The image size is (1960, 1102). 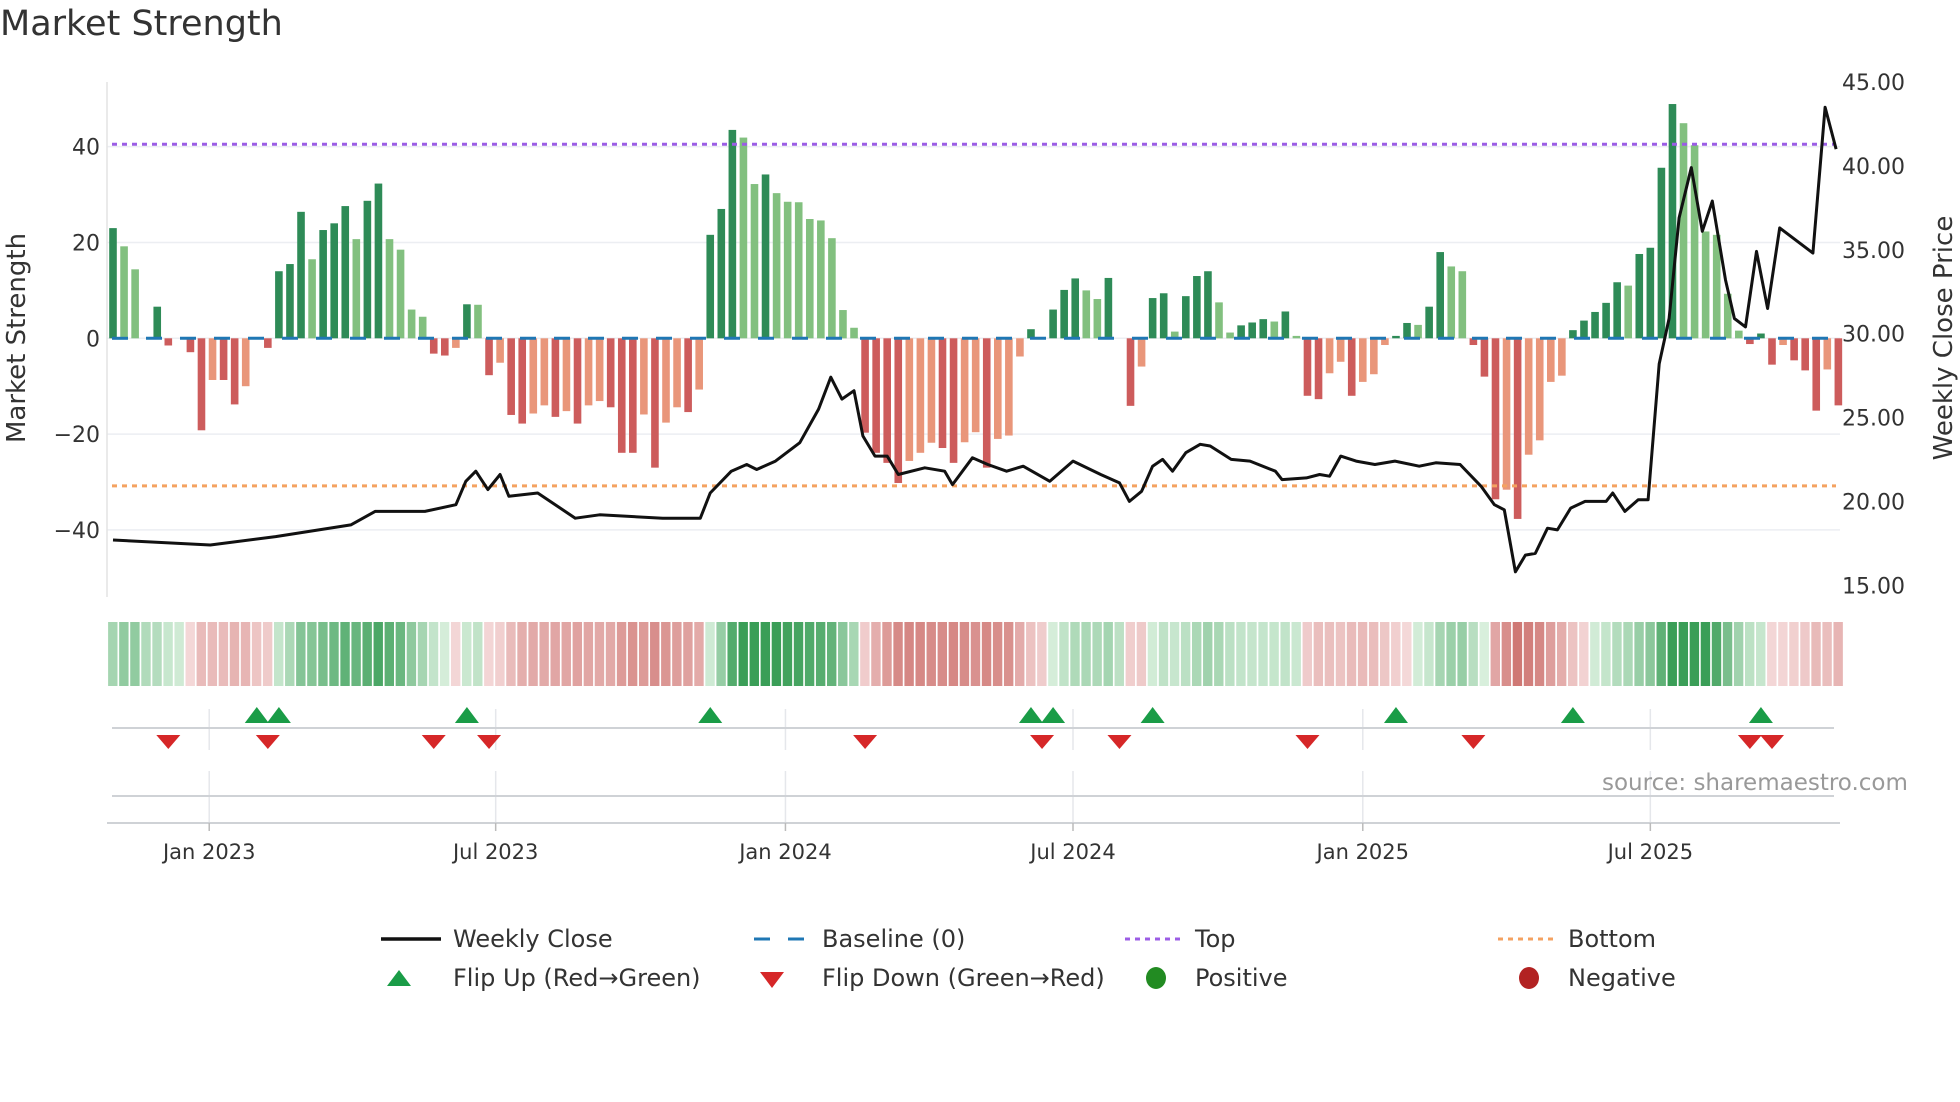 I want to click on legend-negative: Negative, so click(x=1587, y=978).